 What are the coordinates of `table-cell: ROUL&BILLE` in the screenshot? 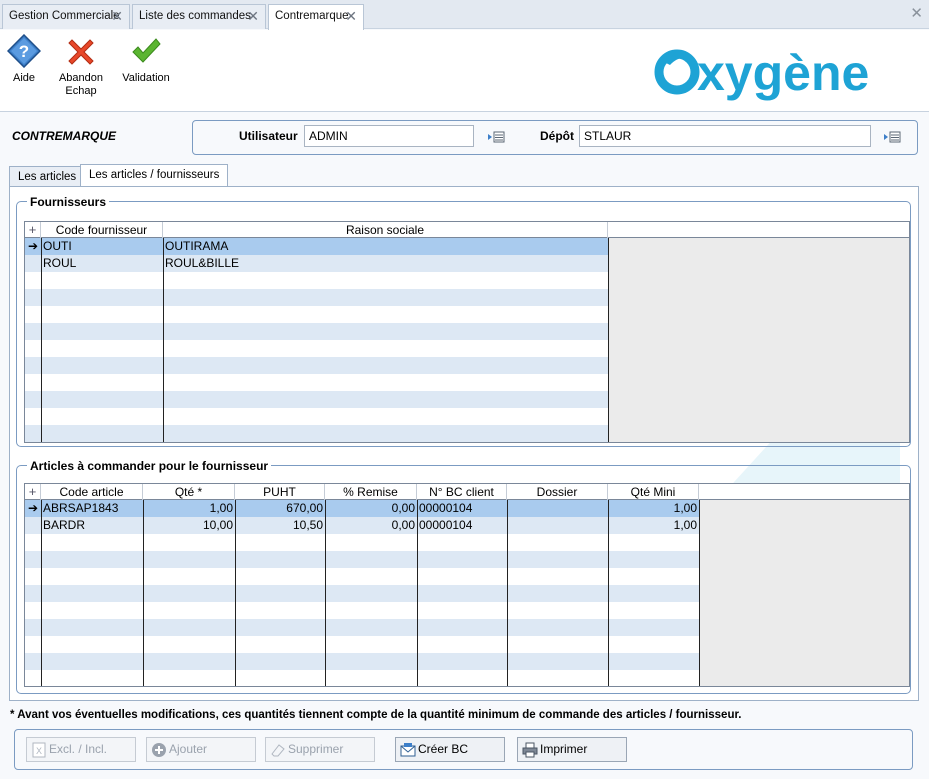 It's located at (385, 263).